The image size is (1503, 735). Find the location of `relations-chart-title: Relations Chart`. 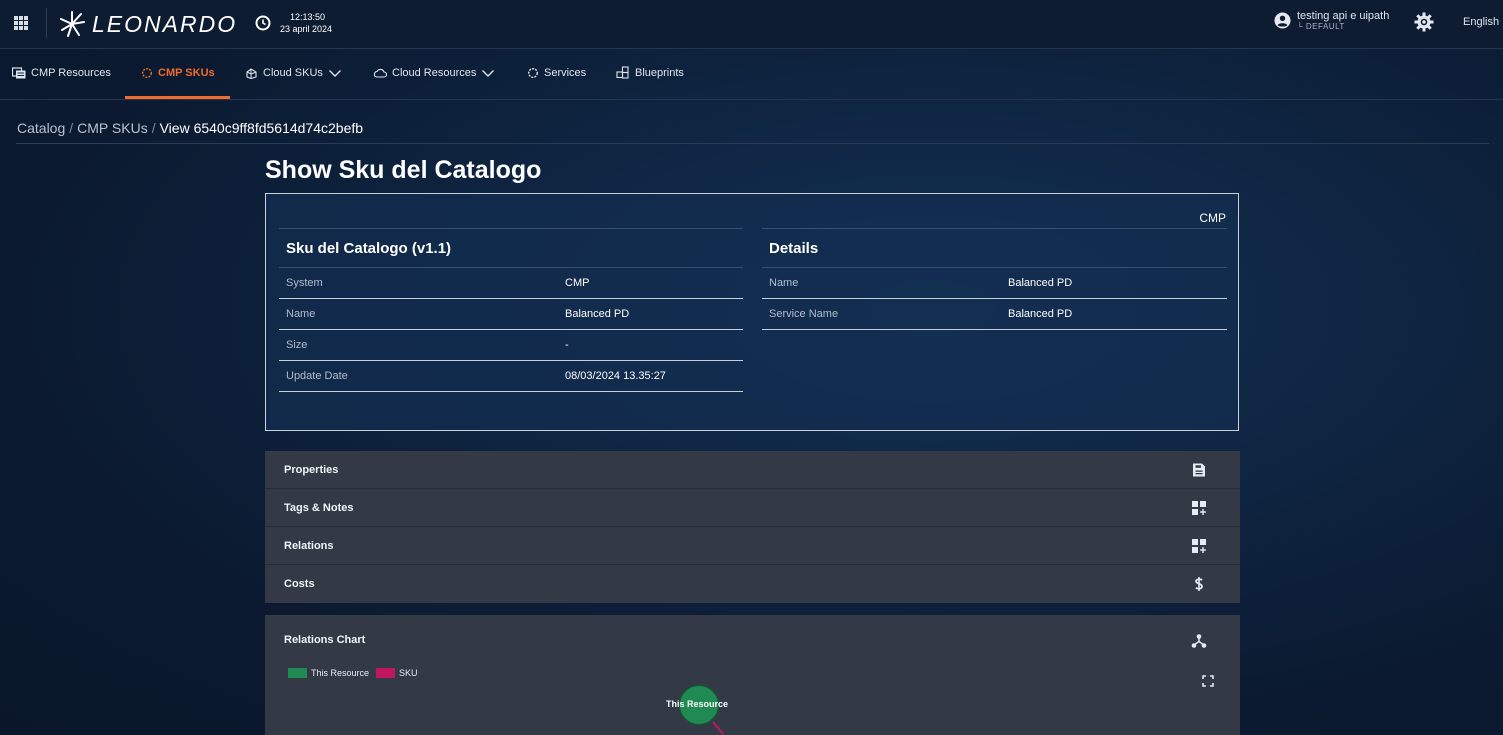

relations-chart-title: Relations Chart is located at coordinates (325, 640).